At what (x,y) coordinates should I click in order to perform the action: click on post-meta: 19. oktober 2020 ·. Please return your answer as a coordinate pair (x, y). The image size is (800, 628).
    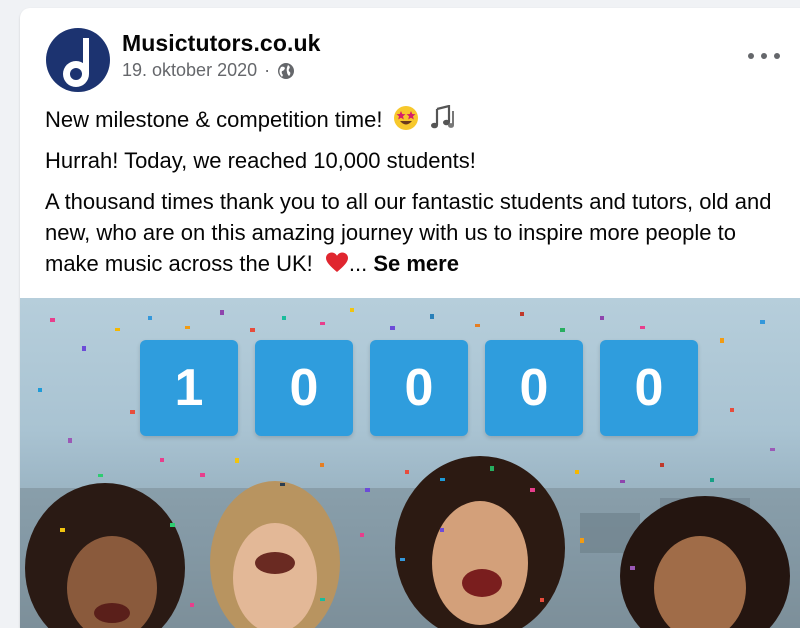
    Looking at the image, I should click on (208, 70).